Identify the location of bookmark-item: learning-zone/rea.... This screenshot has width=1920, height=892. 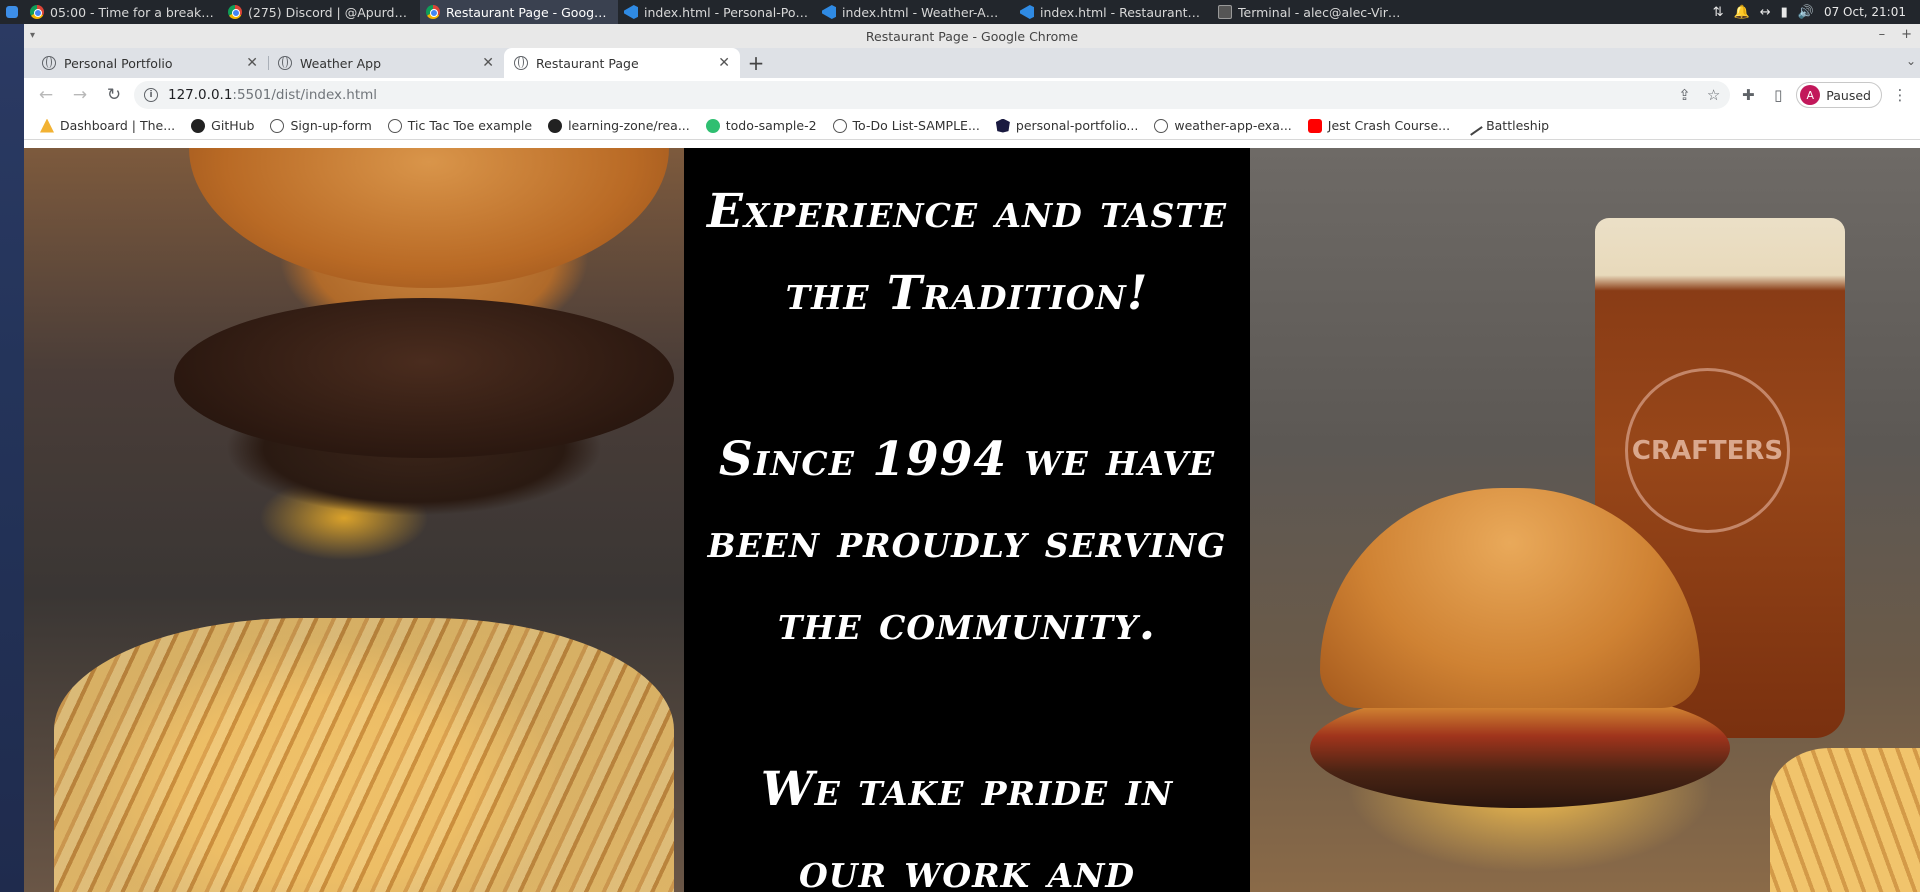
(619, 126).